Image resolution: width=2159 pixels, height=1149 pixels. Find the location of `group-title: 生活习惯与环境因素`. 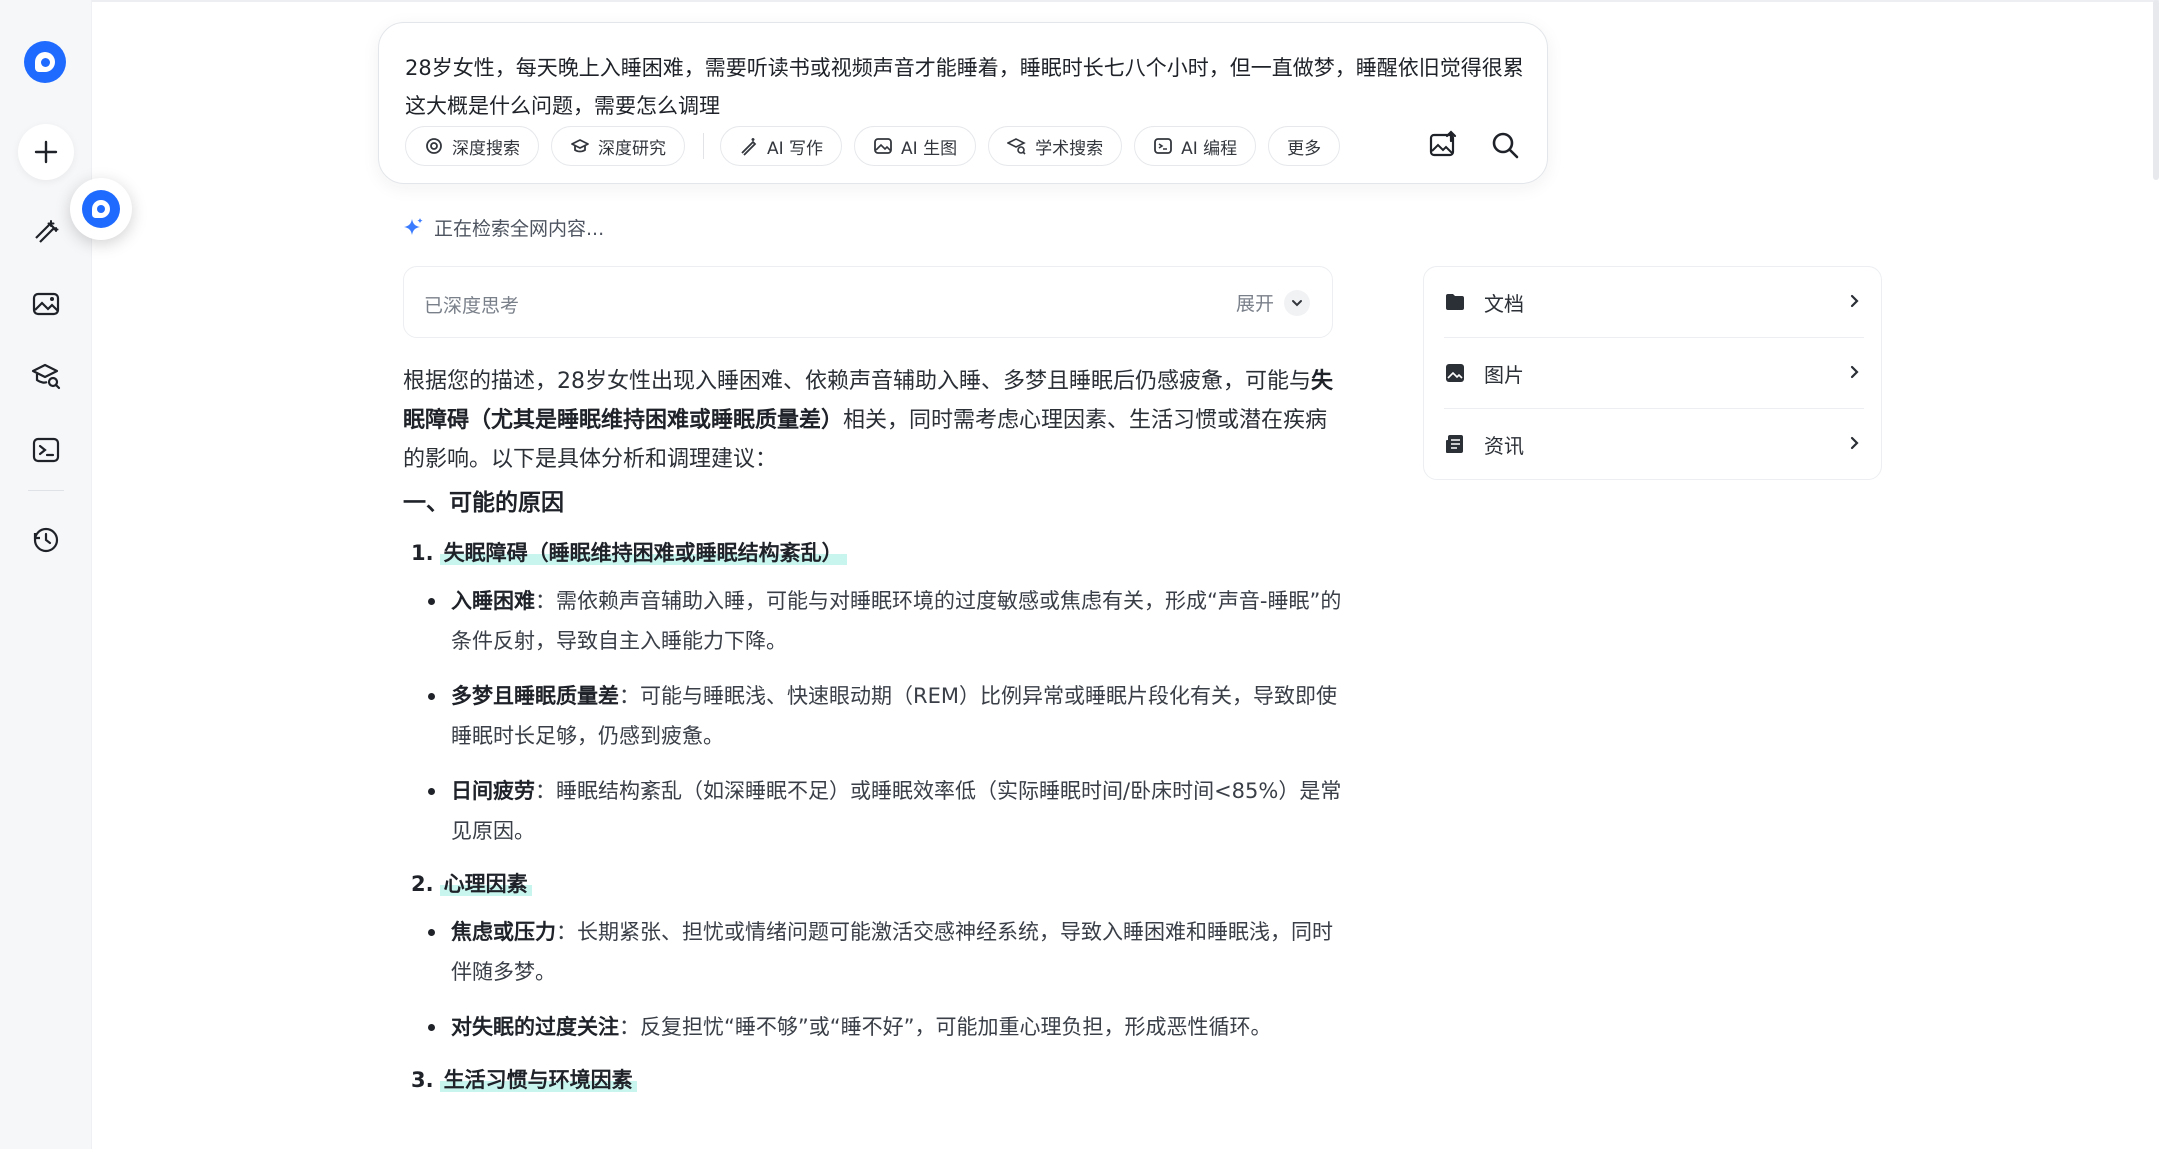

group-title: 生活习惯与环境因素 is located at coordinates (538, 1080).